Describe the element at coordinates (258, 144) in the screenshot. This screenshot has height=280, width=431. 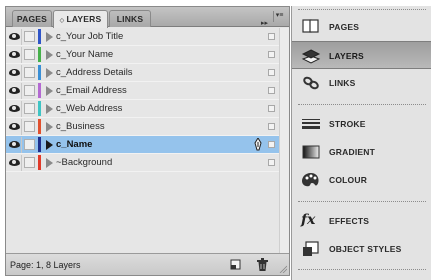
I see `pen-icon` at that location.